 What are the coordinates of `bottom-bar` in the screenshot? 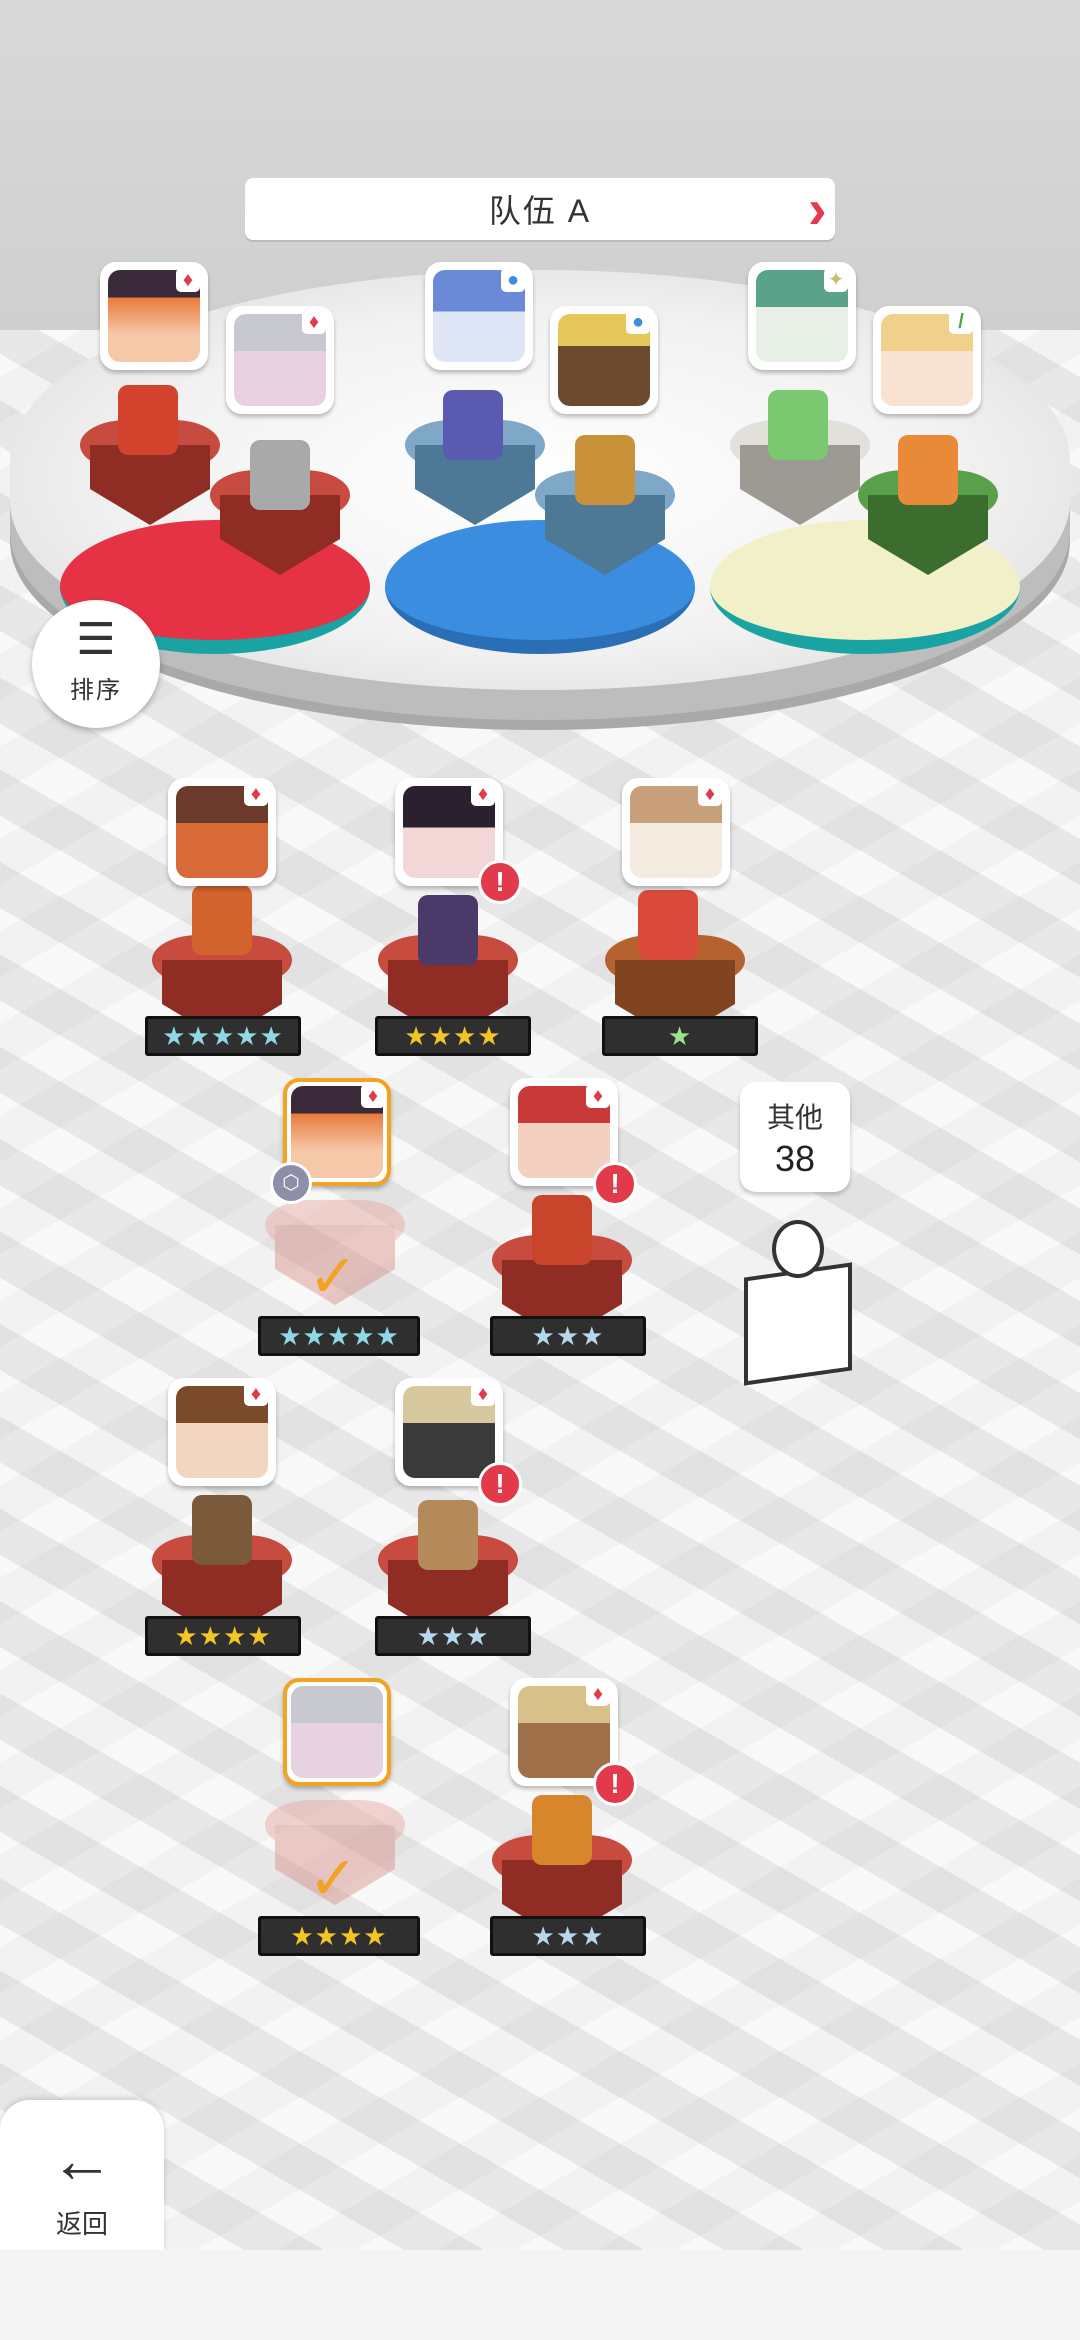 It's located at (540, 2295).